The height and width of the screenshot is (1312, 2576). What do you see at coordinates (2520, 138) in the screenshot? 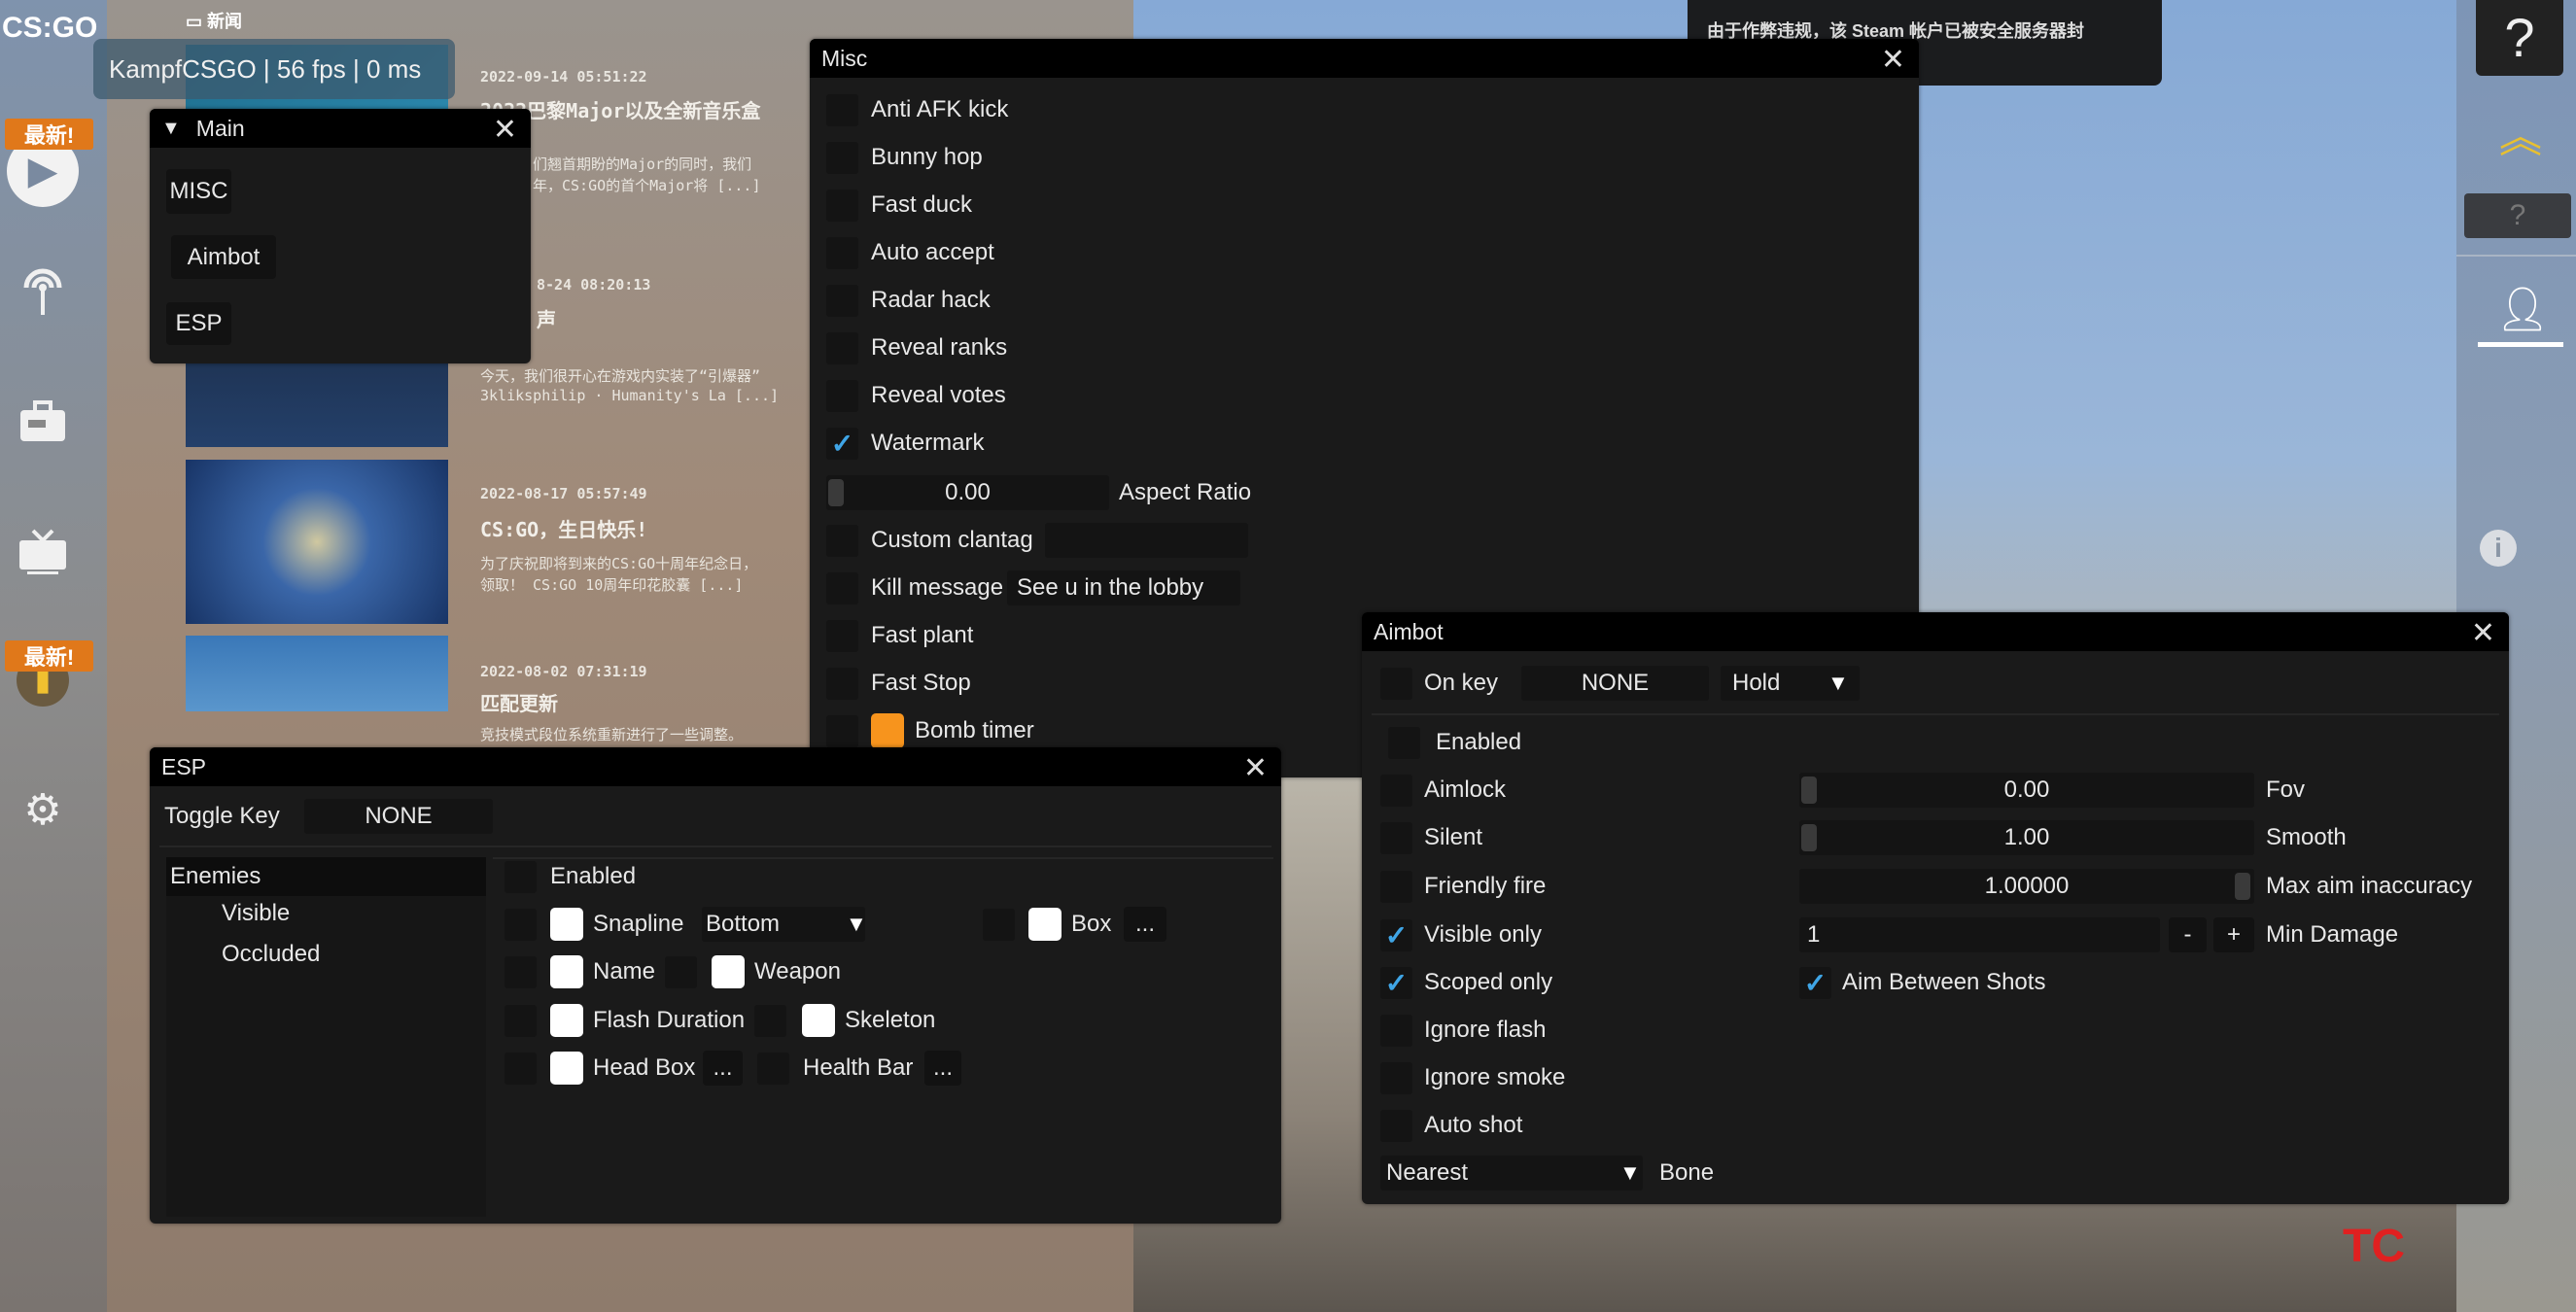
I see `rank-chevron-icon: ︽` at bounding box center [2520, 138].